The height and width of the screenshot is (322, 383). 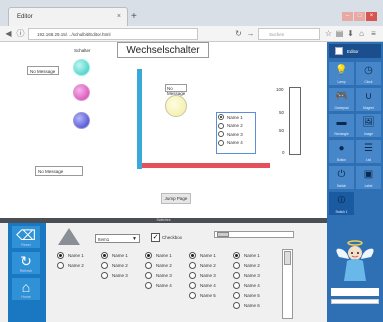 I want to click on tool-clock: ◷ Clock, so click(x=368, y=73).